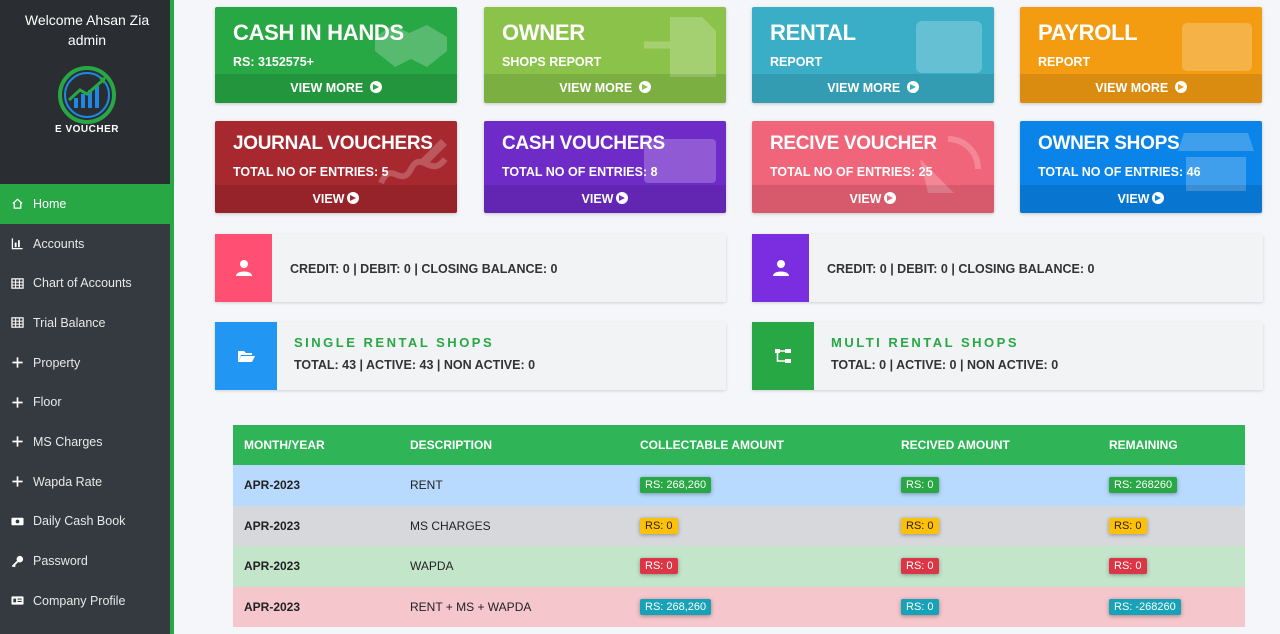  Describe the element at coordinates (87, 204) in the screenshot. I see `sidebar-item-home: Home` at that location.